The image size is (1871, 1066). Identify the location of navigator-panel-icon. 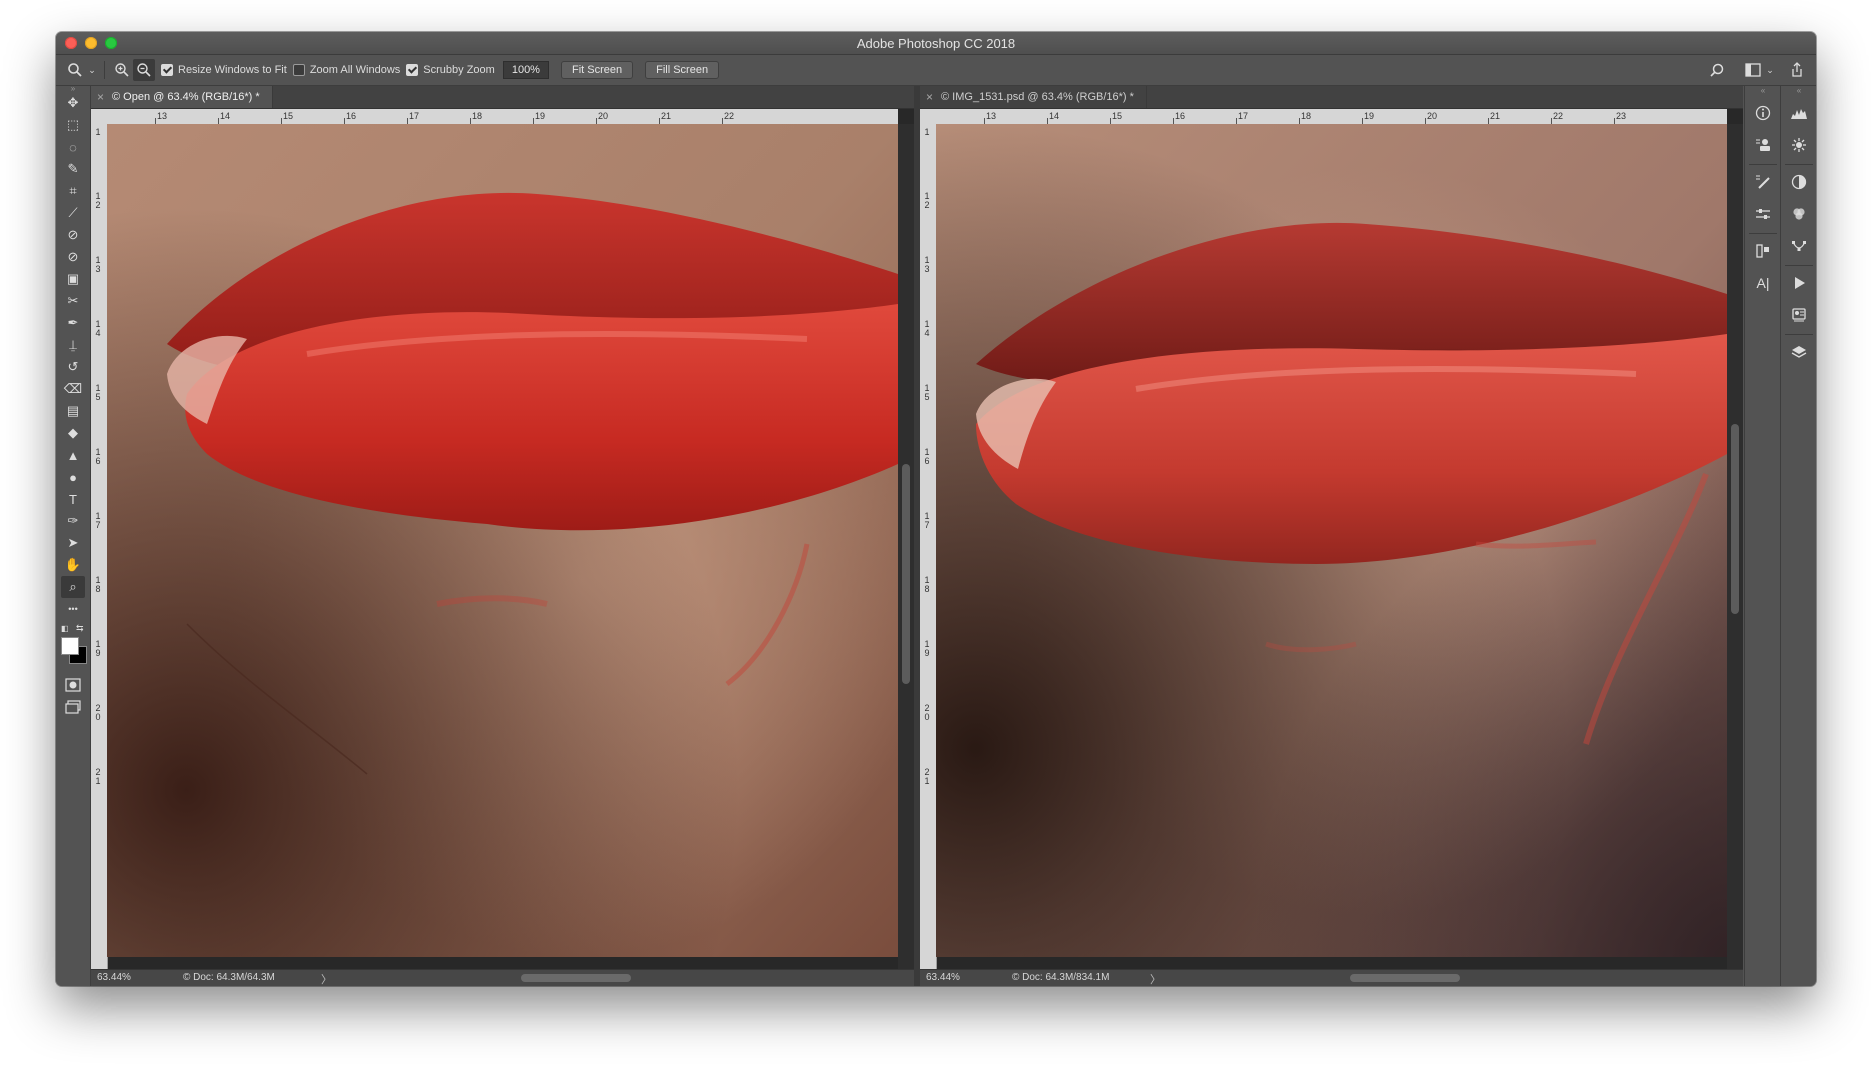
(1799, 145).